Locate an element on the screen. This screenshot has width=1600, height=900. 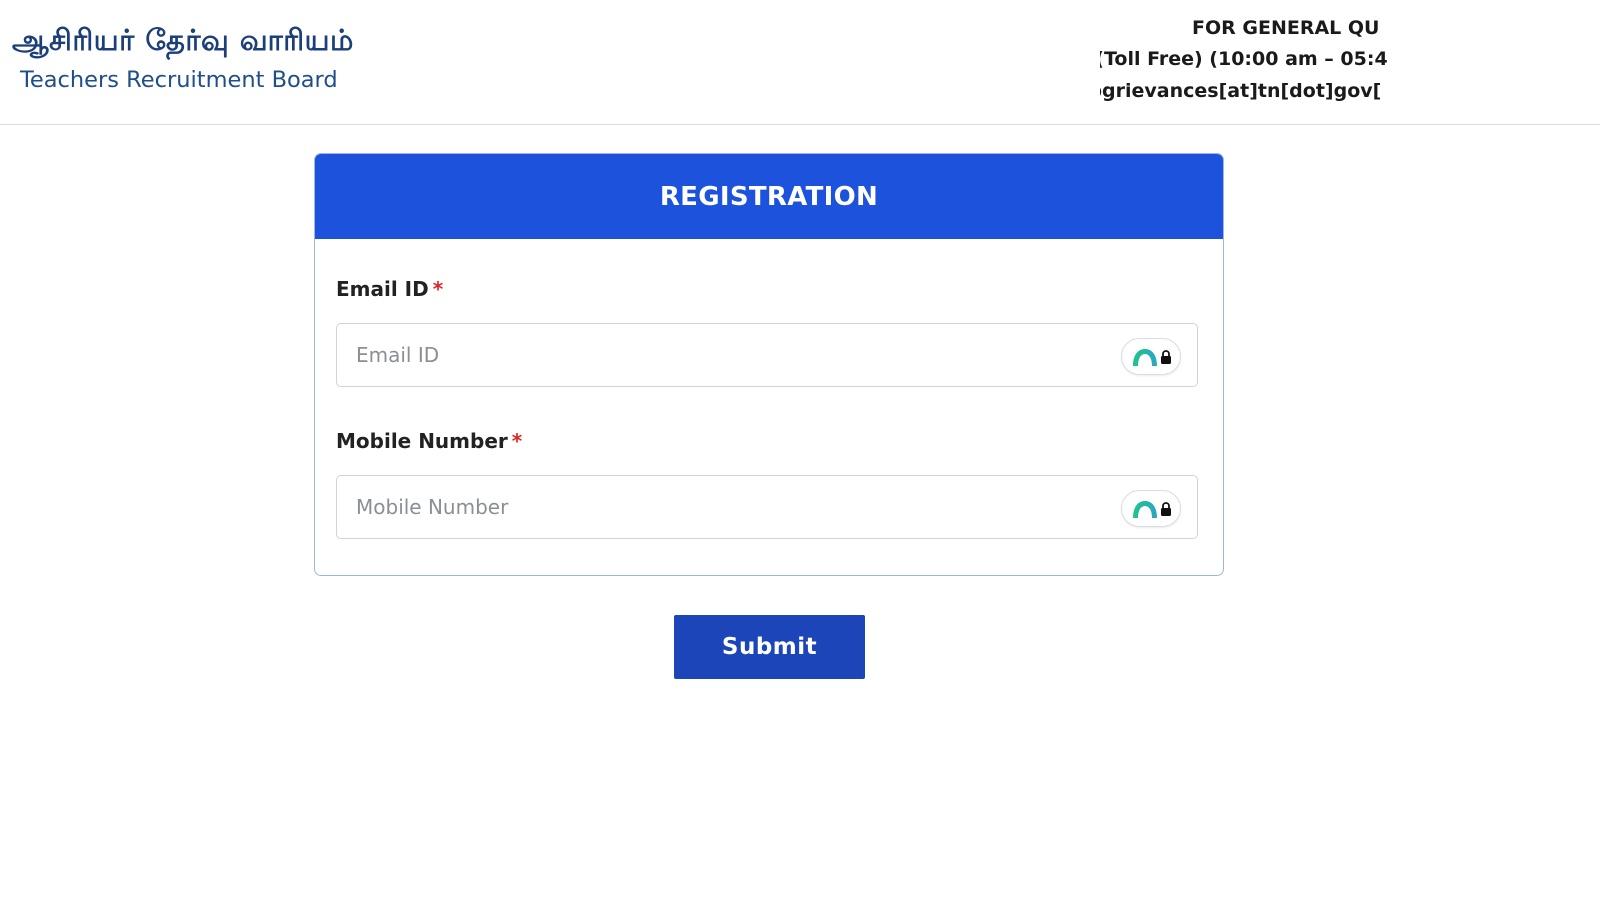
email-label: Email ID * is located at coordinates (389, 289).